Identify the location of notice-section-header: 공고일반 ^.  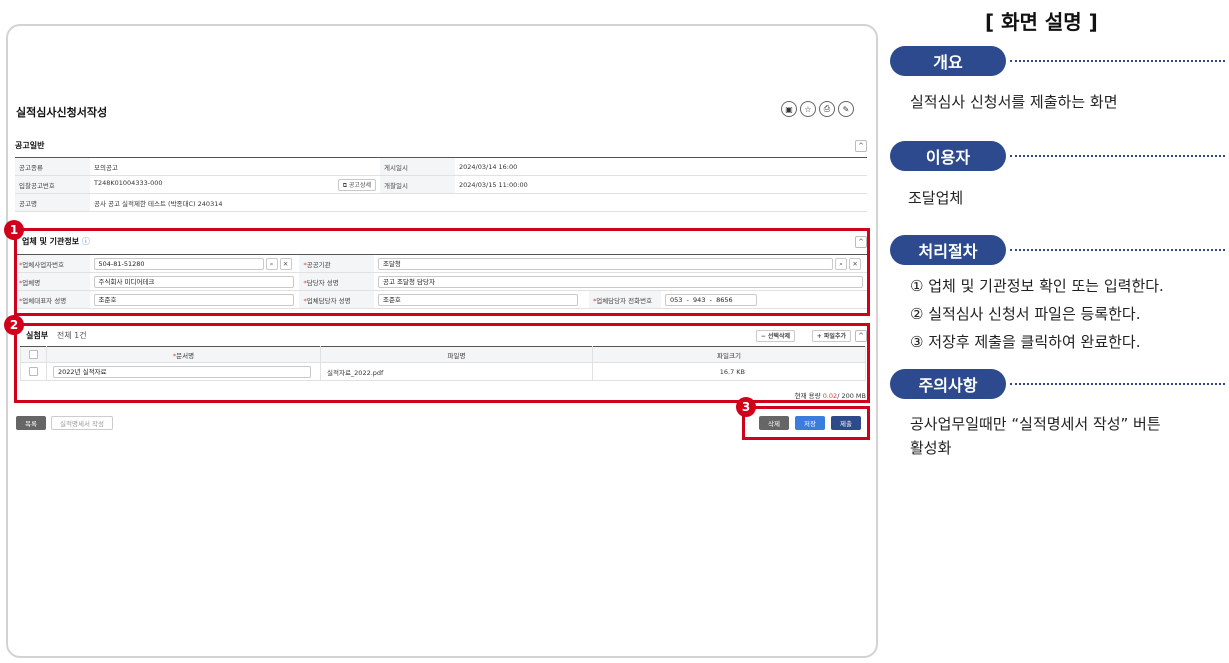
(441, 147).